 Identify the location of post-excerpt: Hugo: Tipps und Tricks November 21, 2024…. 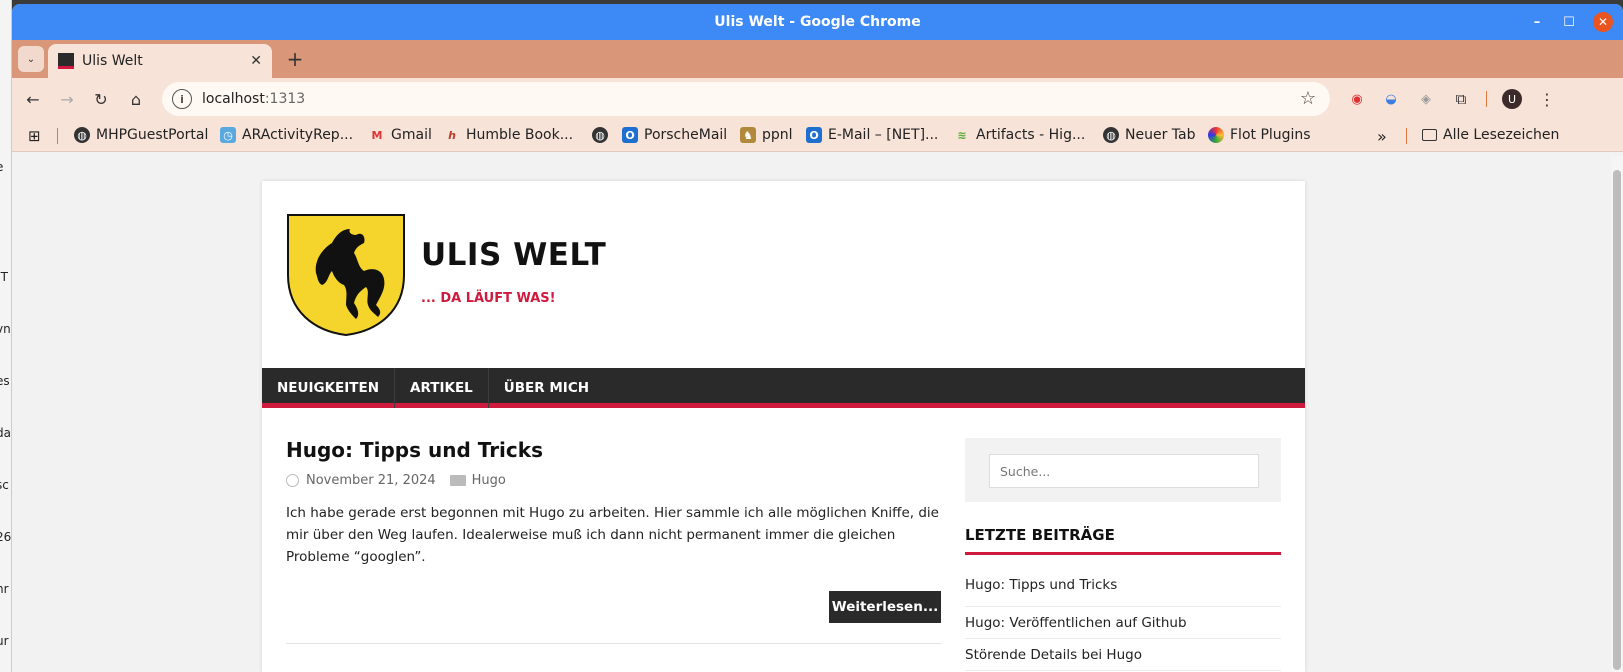
(613, 503).